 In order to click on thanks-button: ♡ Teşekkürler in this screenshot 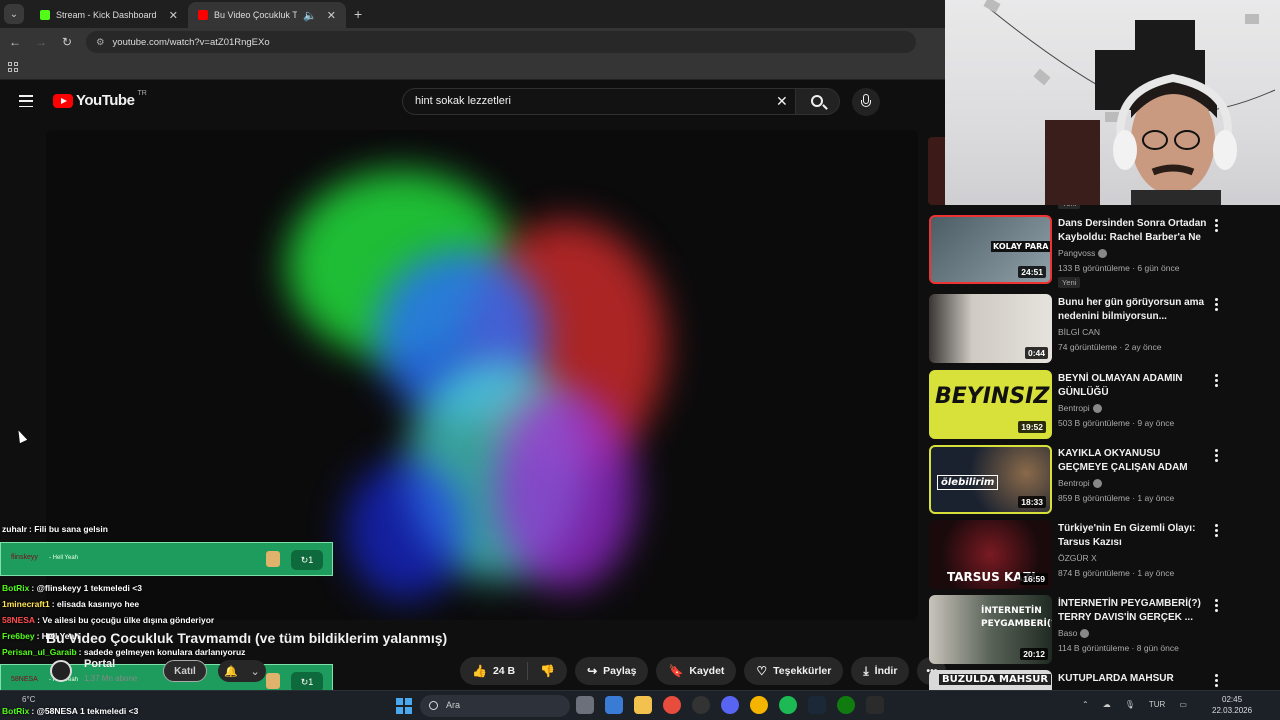, I will do `click(794, 671)`.